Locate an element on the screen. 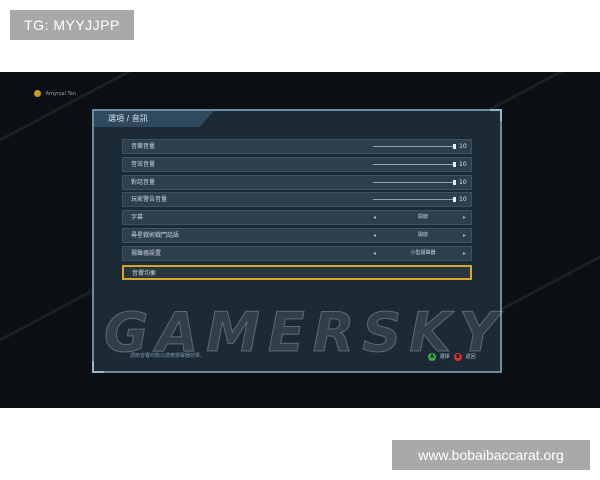  setting-row-sfx-volume: 音效音量 10 is located at coordinates (297, 164).